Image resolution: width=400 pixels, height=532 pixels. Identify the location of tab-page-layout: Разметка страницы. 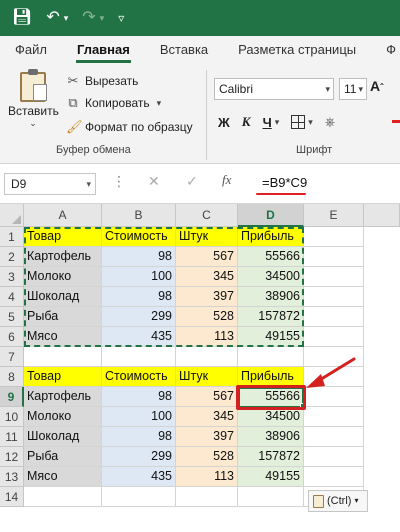
(297, 50).